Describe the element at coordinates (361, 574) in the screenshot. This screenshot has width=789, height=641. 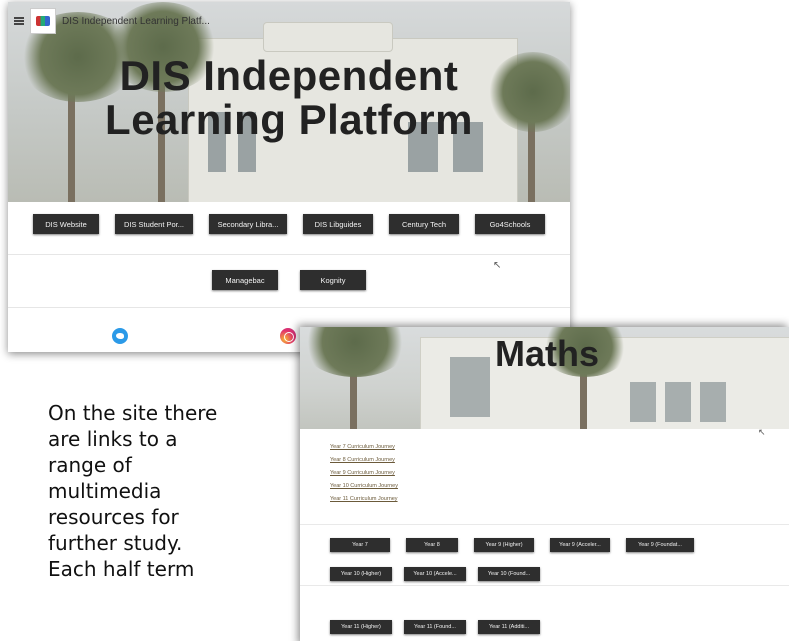
I see `year-10-higher-button: Year 10 (Higher)` at that location.